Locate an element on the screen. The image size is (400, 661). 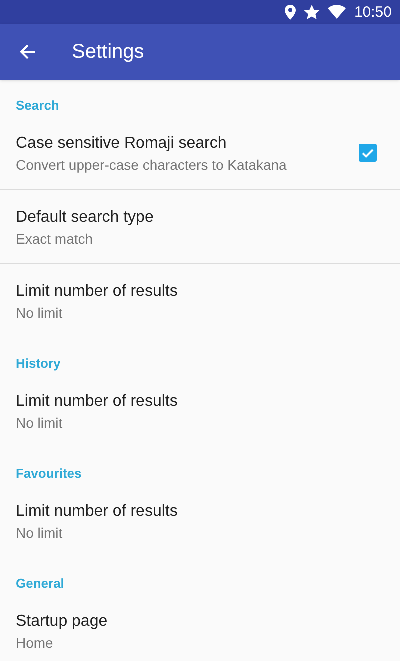
settings-item: Startup page Home is located at coordinates (200, 627).